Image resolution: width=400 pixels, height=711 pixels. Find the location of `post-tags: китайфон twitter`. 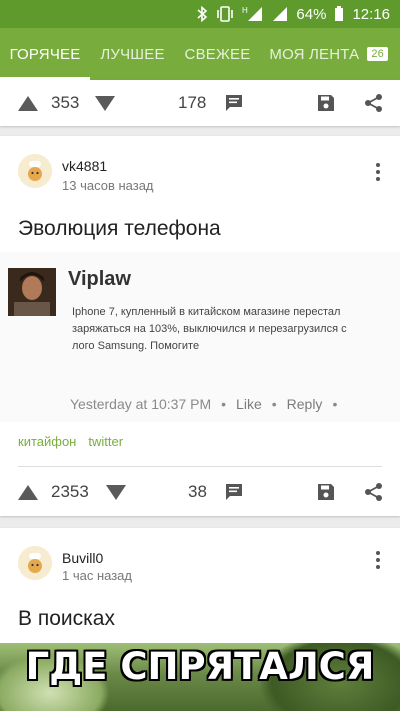

post-tags: китайфон twitter is located at coordinates (70, 441).